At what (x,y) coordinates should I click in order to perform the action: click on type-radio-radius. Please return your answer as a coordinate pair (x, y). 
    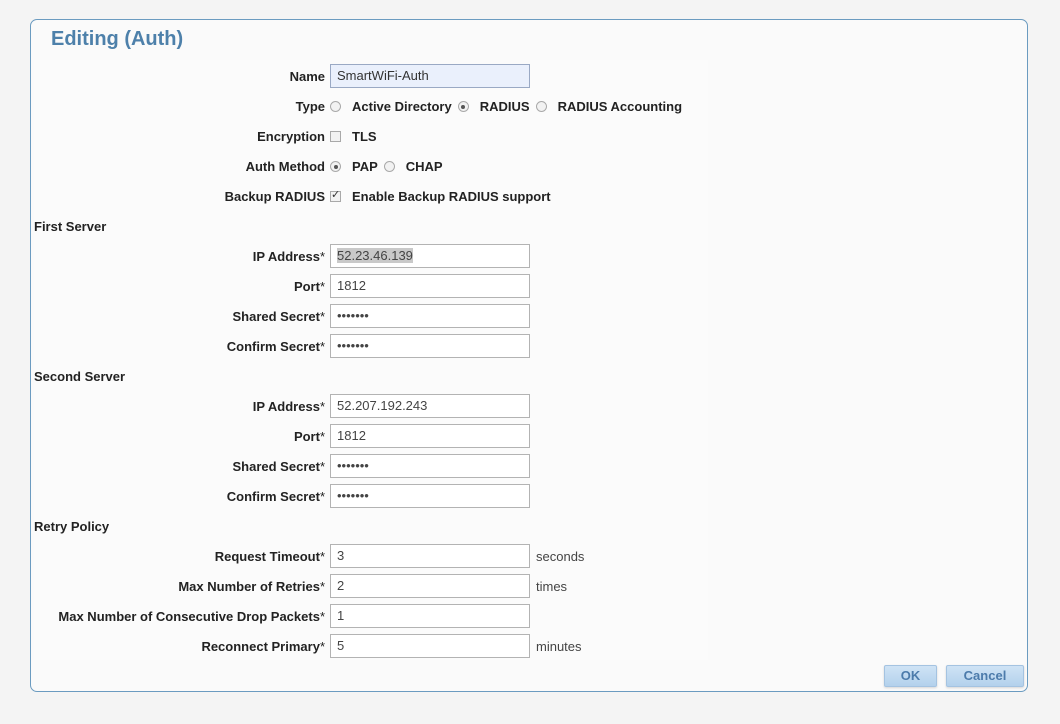
    Looking at the image, I should click on (463, 106).